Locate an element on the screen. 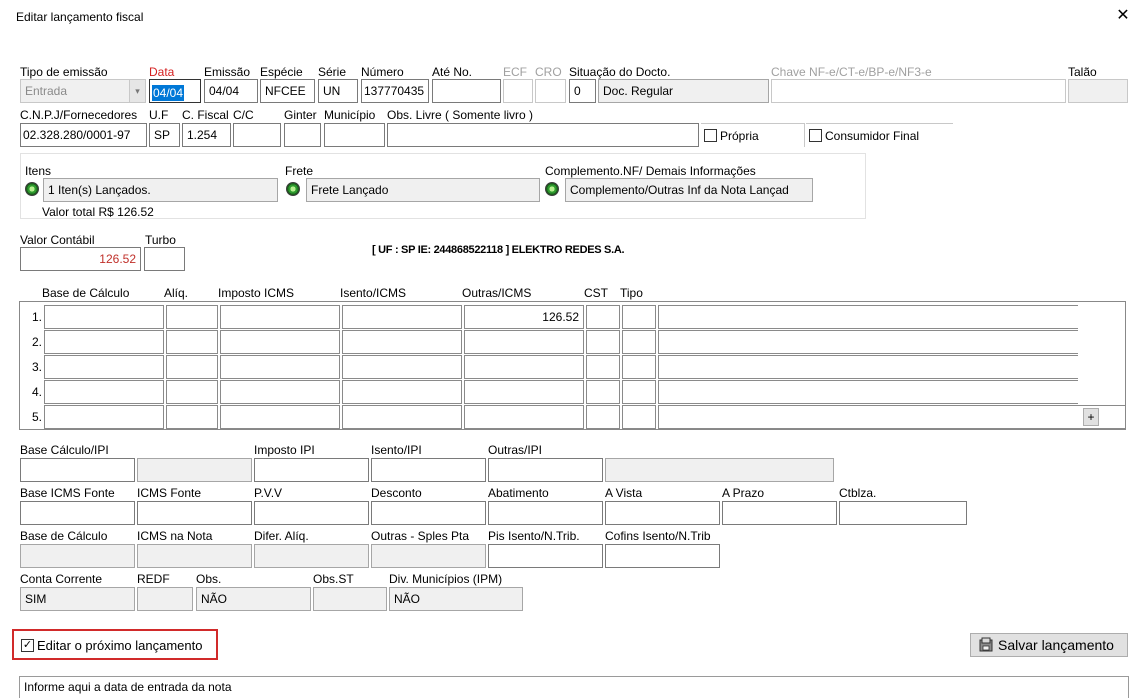 Image resolution: width=1148 pixels, height=698 pixels. label-pis-isento: Pis Isento/N.Trib. is located at coordinates (534, 536).